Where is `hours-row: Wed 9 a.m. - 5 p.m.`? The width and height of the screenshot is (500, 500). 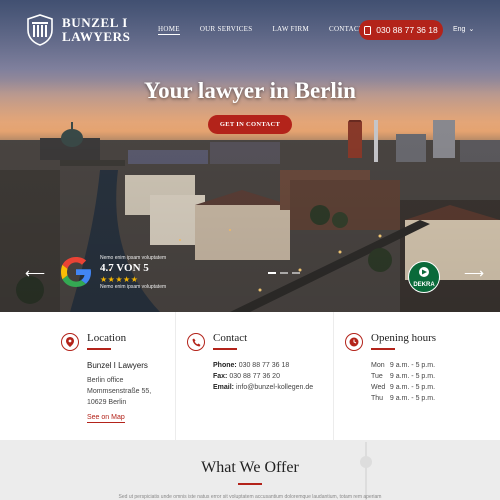 hours-row: Wed 9 a.m. - 5 p.m. is located at coordinates (403, 387).